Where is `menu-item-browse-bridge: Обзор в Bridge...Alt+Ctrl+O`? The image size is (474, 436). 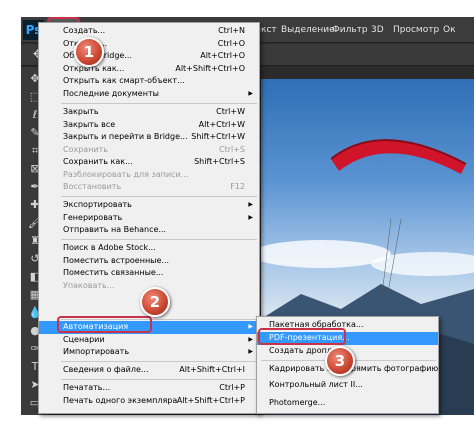
menu-item-browse-bridge: Обзор в Bridge...Alt+Ctrl+O is located at coordinates (149, 56).